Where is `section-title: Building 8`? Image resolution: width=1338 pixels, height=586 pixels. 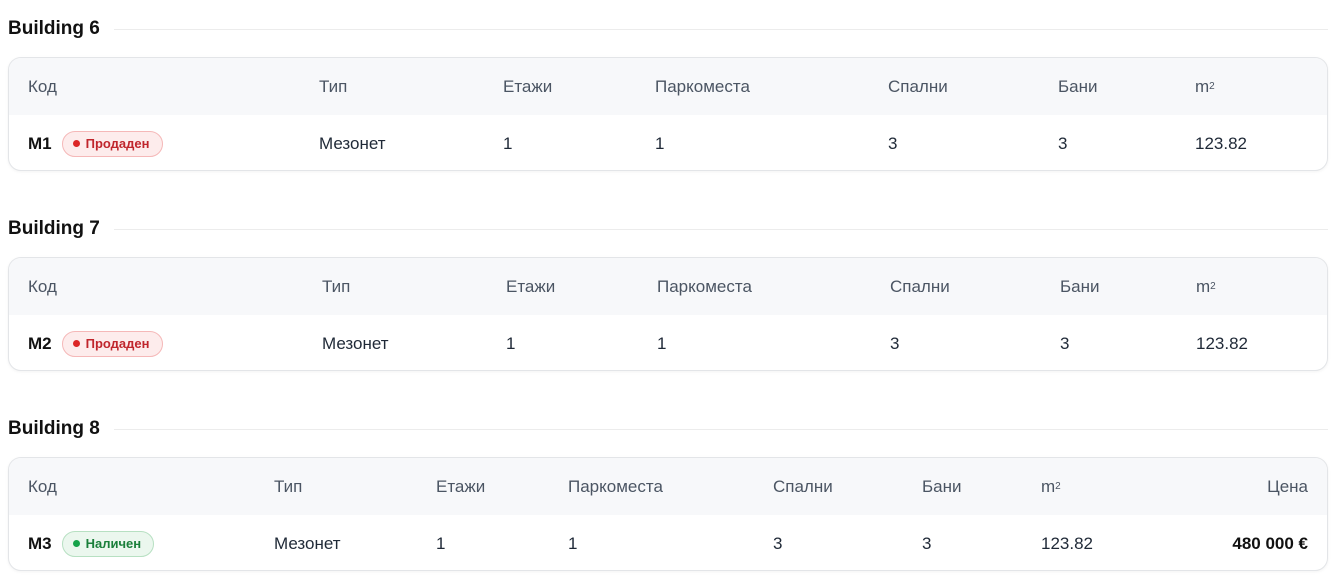
section-title: Building 8 is located at coordinates (54, 428).